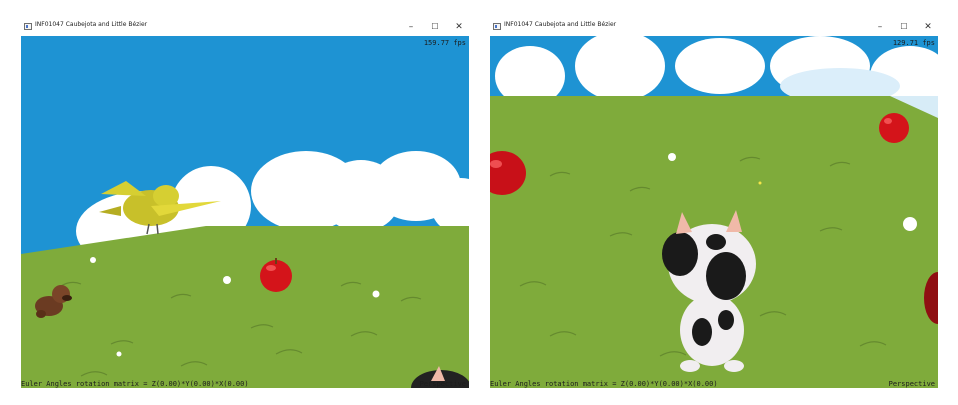  I want to click on apple-right, so click(894, 128).